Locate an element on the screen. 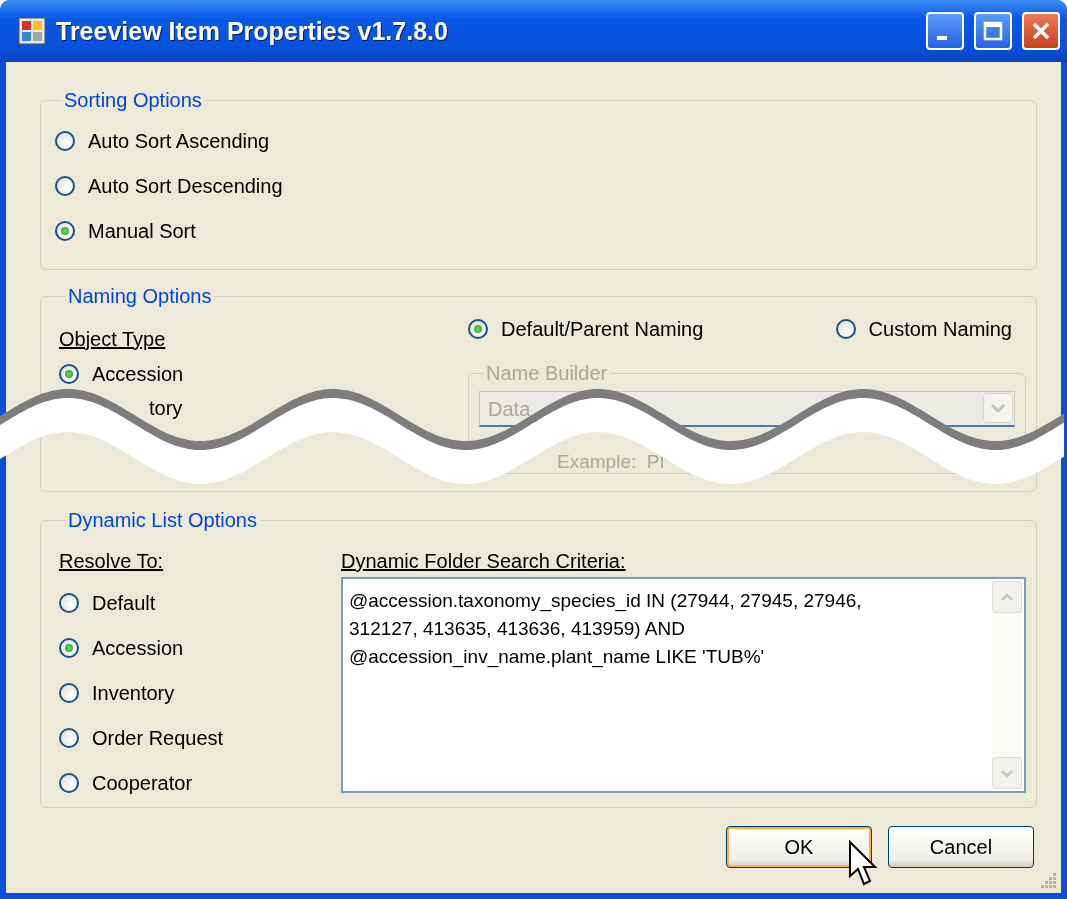 The width and height of the screenshot is (1067, 899). close-icon is located at coordinates (1041, 31).